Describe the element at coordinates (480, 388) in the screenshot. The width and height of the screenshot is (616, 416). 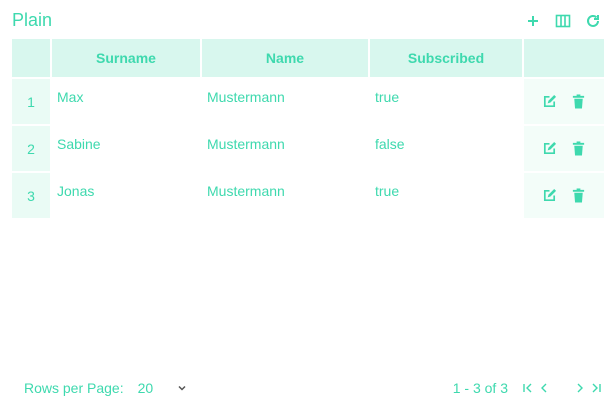
I see `page-info: 1 - 3 of 3` at that location.